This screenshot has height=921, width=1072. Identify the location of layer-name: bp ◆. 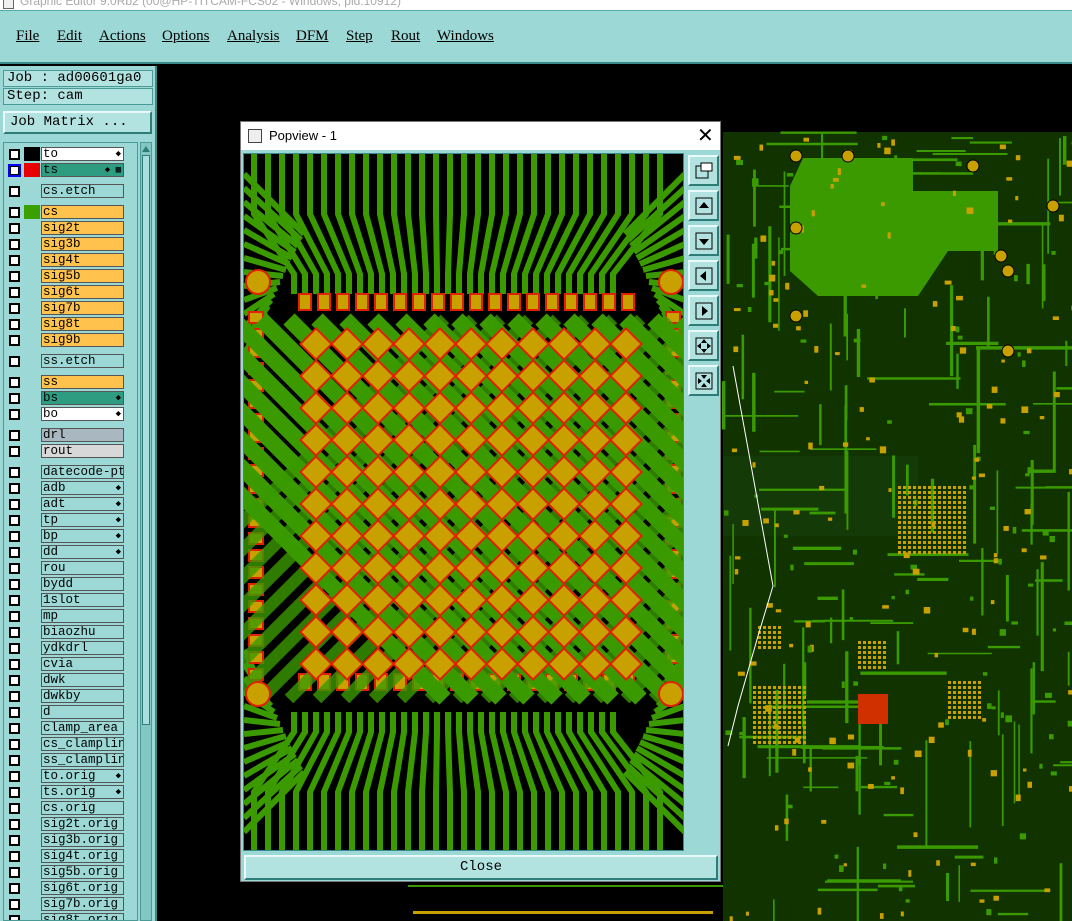
(82, 536).